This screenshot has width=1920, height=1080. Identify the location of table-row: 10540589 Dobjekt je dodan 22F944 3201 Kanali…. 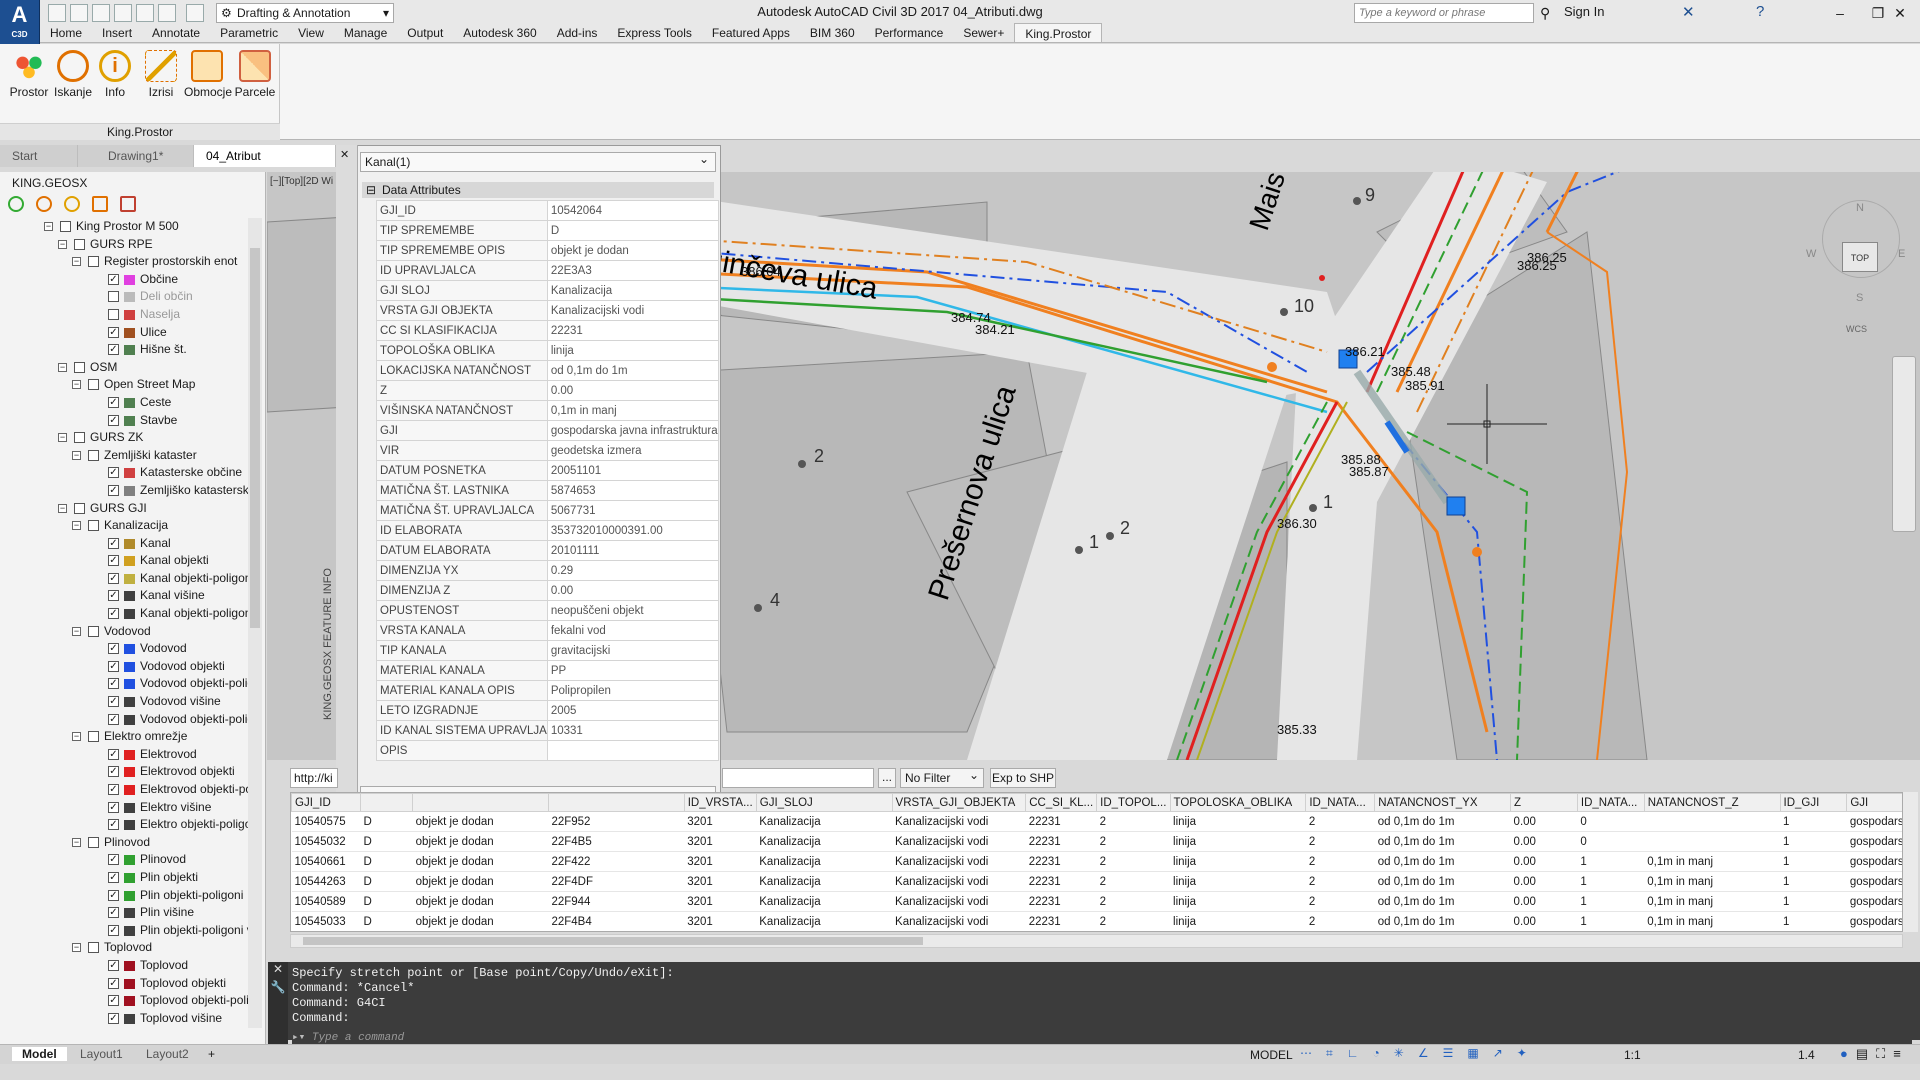
(1096, 901).